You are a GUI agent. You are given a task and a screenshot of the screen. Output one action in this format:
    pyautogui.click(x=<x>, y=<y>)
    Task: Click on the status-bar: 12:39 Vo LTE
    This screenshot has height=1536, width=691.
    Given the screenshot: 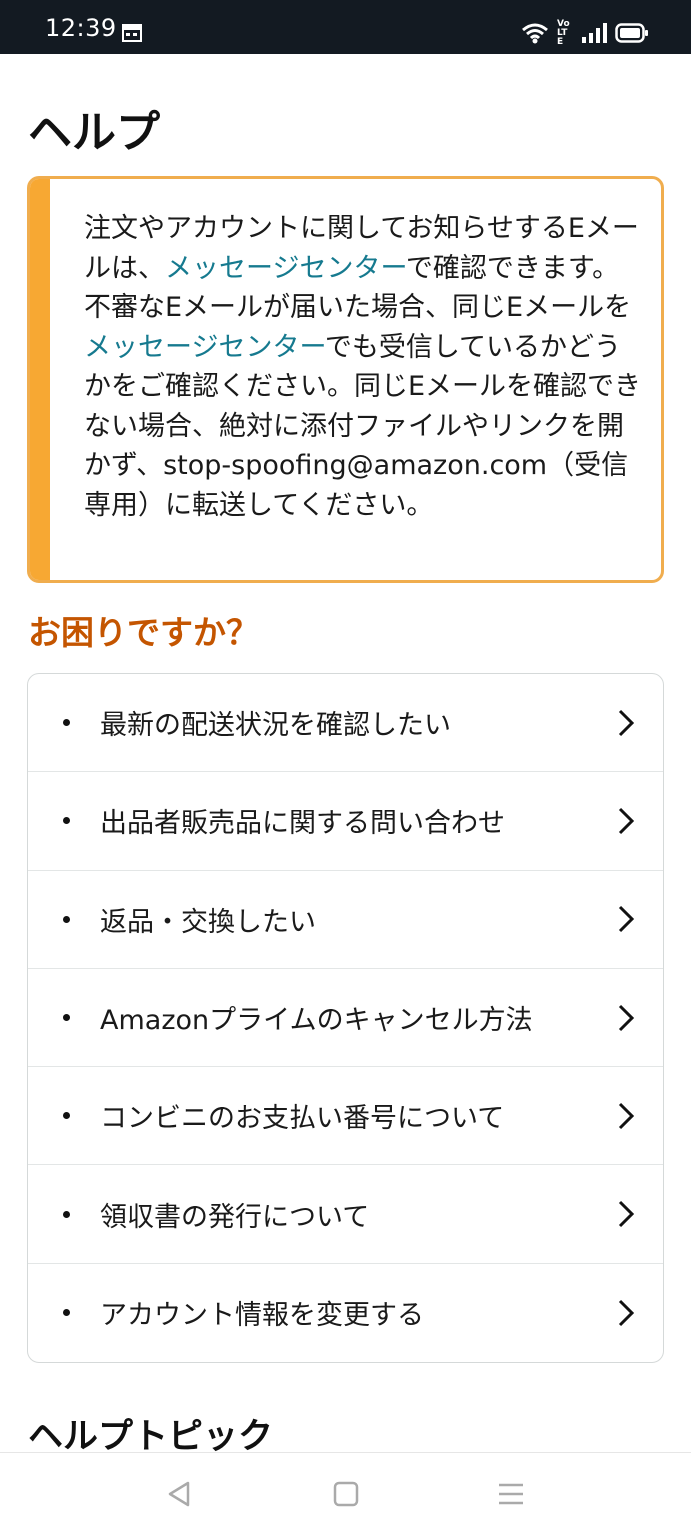 What is the action you would take?
    pyautogui.click(x=345, y=27)
    